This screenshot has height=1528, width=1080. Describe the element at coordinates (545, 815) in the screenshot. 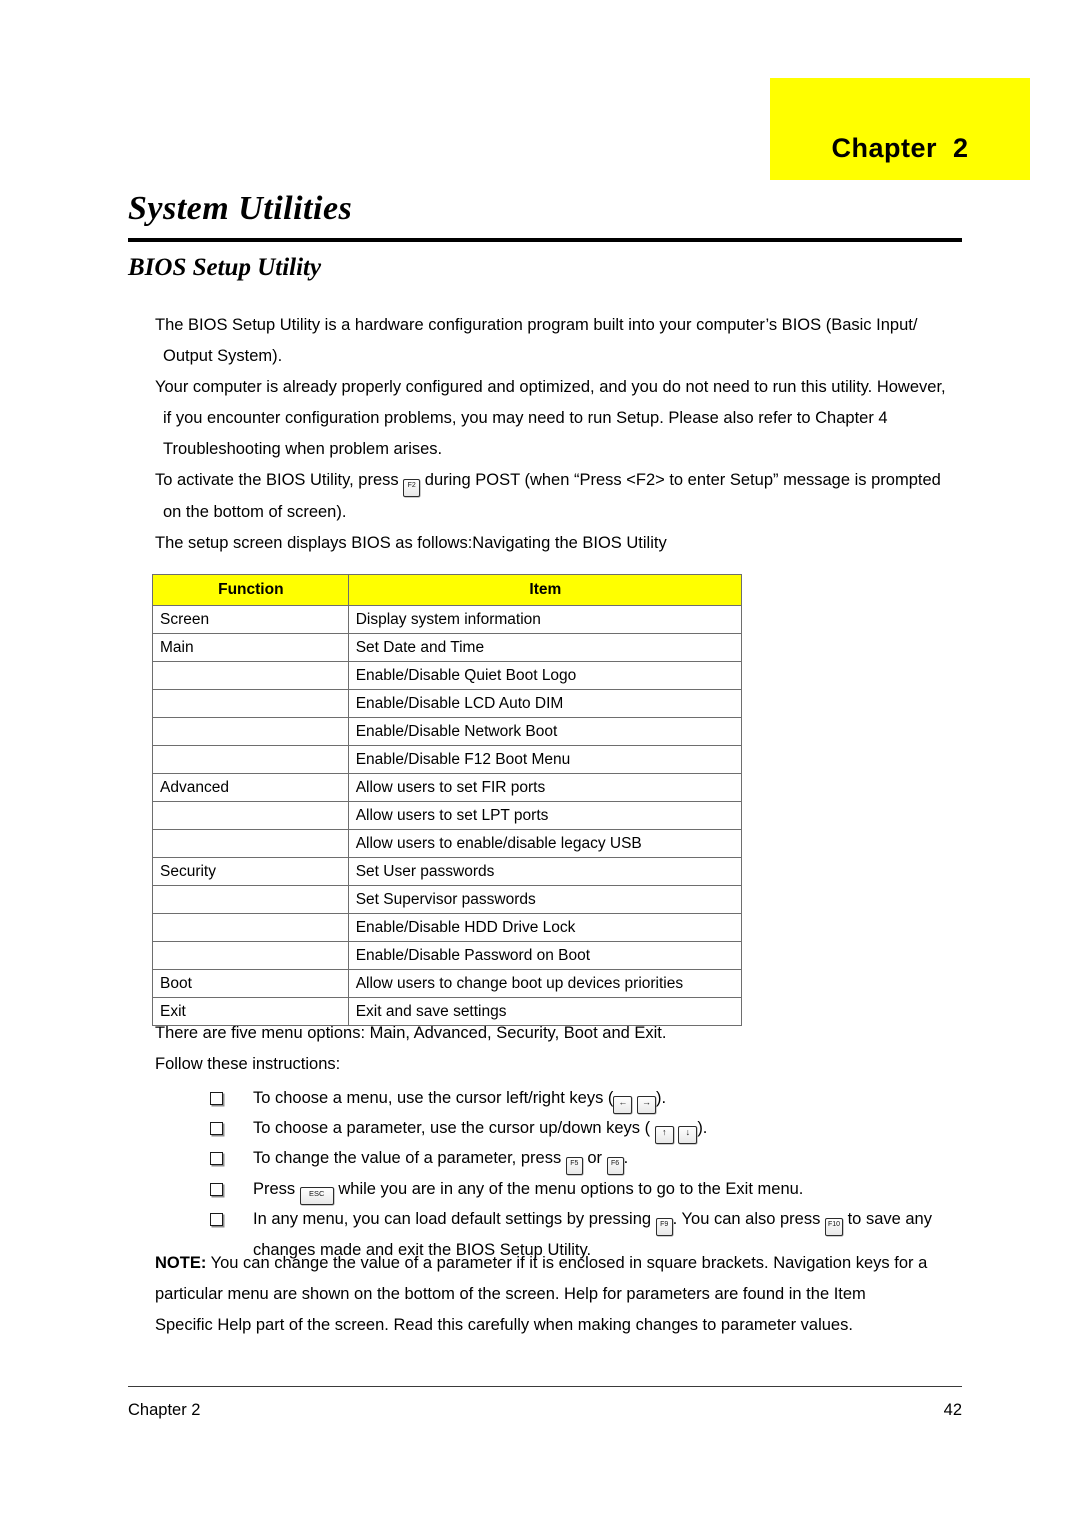

I see `cell-item: Allow users to set LPT ports` at that location.